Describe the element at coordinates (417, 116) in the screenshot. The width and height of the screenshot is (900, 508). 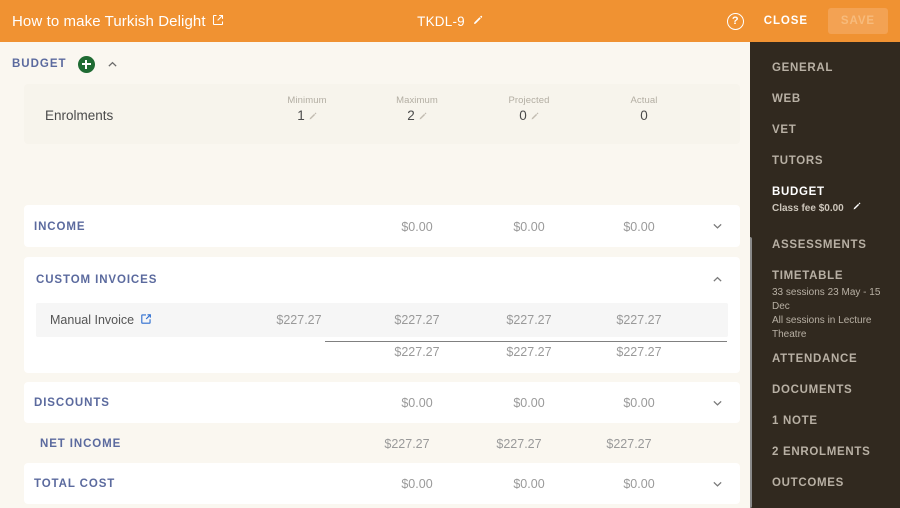
I see `enrolments-maximum-value: 2` at that location.